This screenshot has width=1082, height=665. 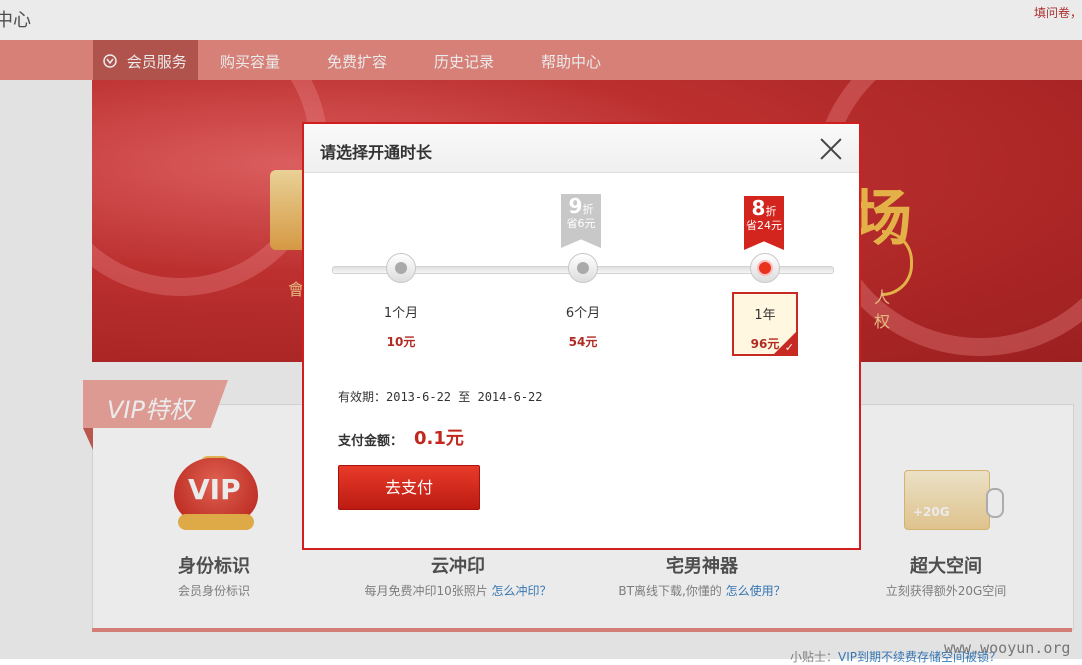 I want to click on amount-label: 支付金额：, so click(x=371, y=441).